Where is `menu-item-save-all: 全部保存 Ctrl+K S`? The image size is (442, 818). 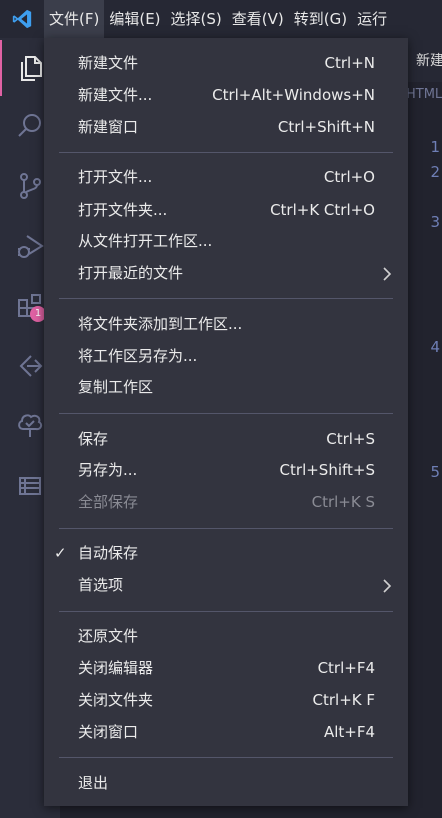
menu-item-save-all: 全部保存 Ctrl+K S is located at coordinates (226, 502).